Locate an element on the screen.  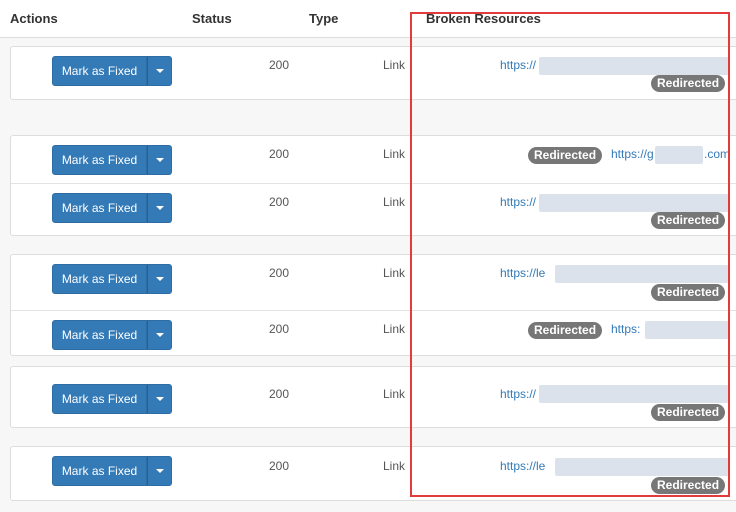
column-header-actions: Actions is located at coordinates (34, 18).